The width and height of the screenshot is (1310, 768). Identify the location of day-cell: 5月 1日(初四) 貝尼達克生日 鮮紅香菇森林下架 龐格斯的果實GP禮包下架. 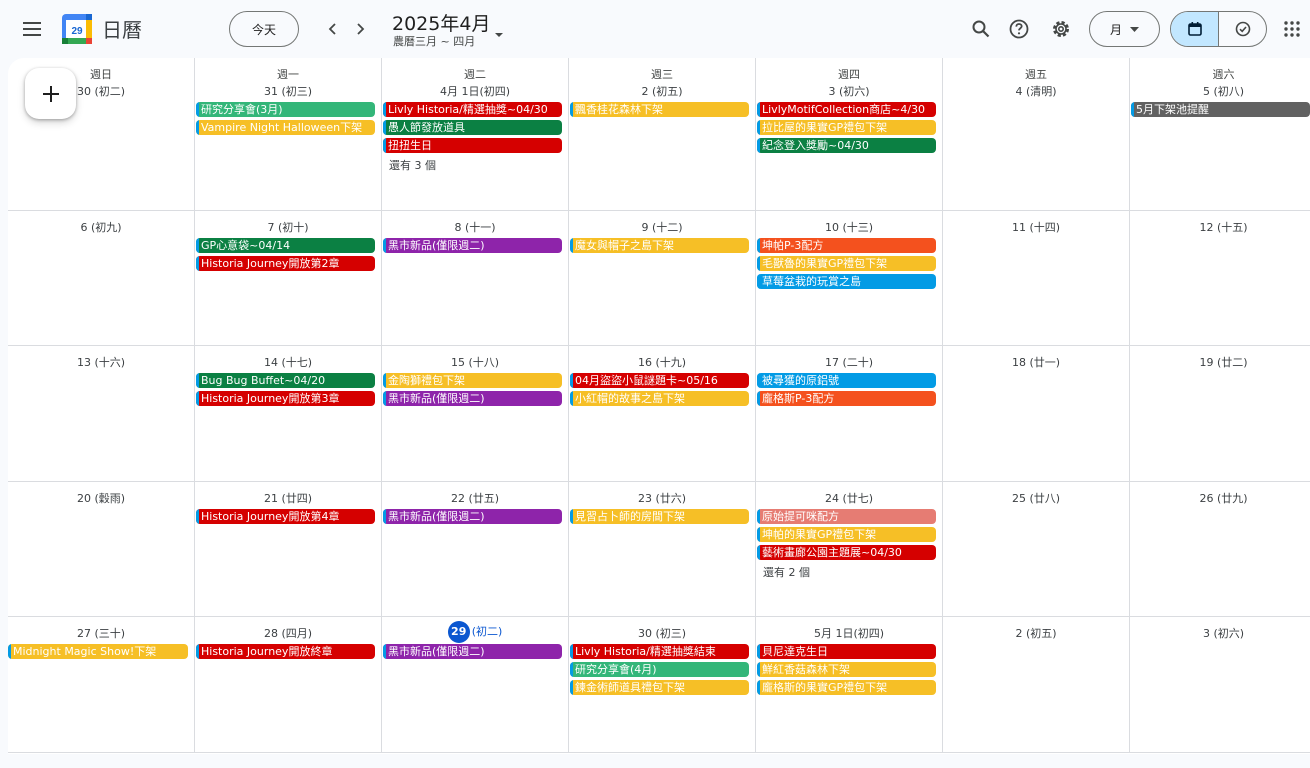
(849, 685).